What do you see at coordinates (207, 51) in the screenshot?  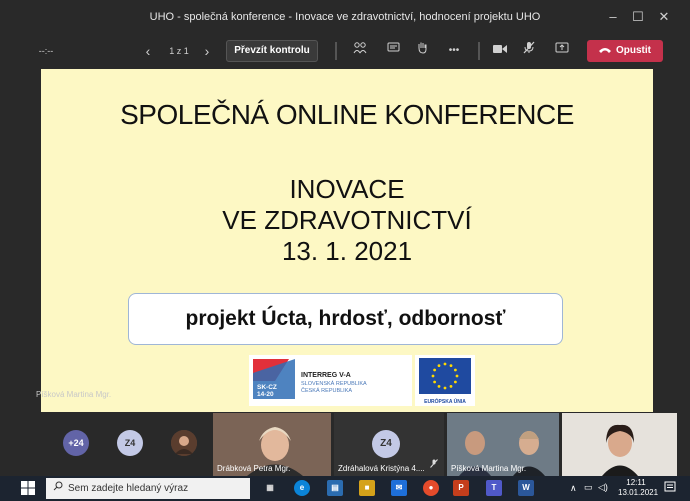 I see `chevron-right-icon: ›` at bounding box center [207, 51].